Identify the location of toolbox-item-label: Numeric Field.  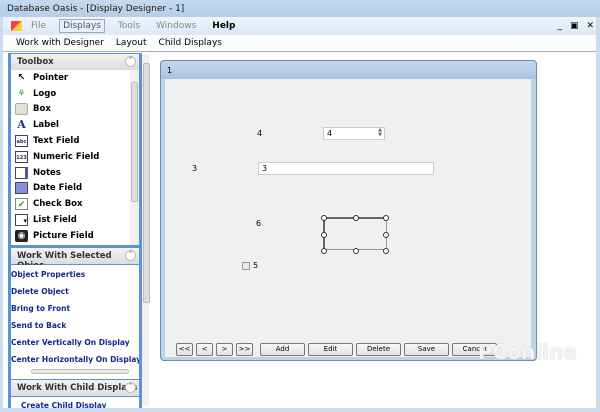
(66, 156).